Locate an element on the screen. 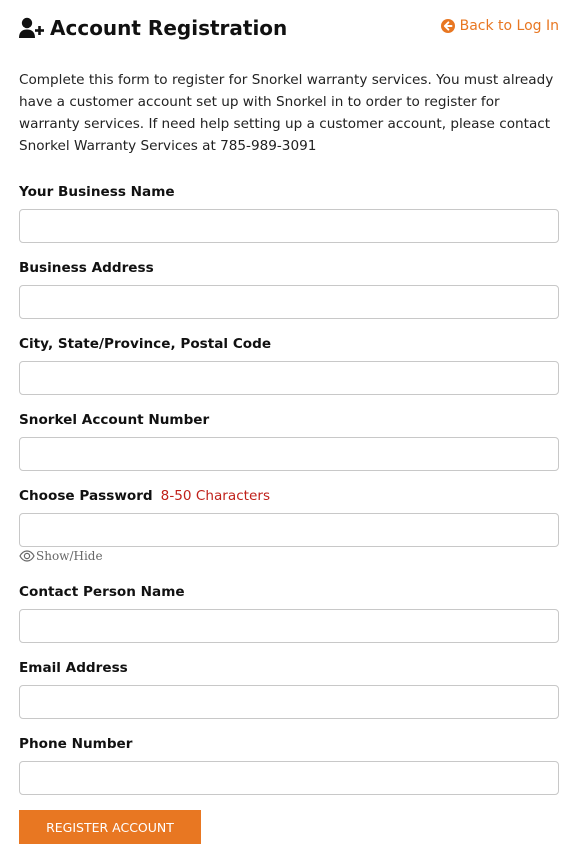  field-email: Email Address is located at coordinates (289, 688).